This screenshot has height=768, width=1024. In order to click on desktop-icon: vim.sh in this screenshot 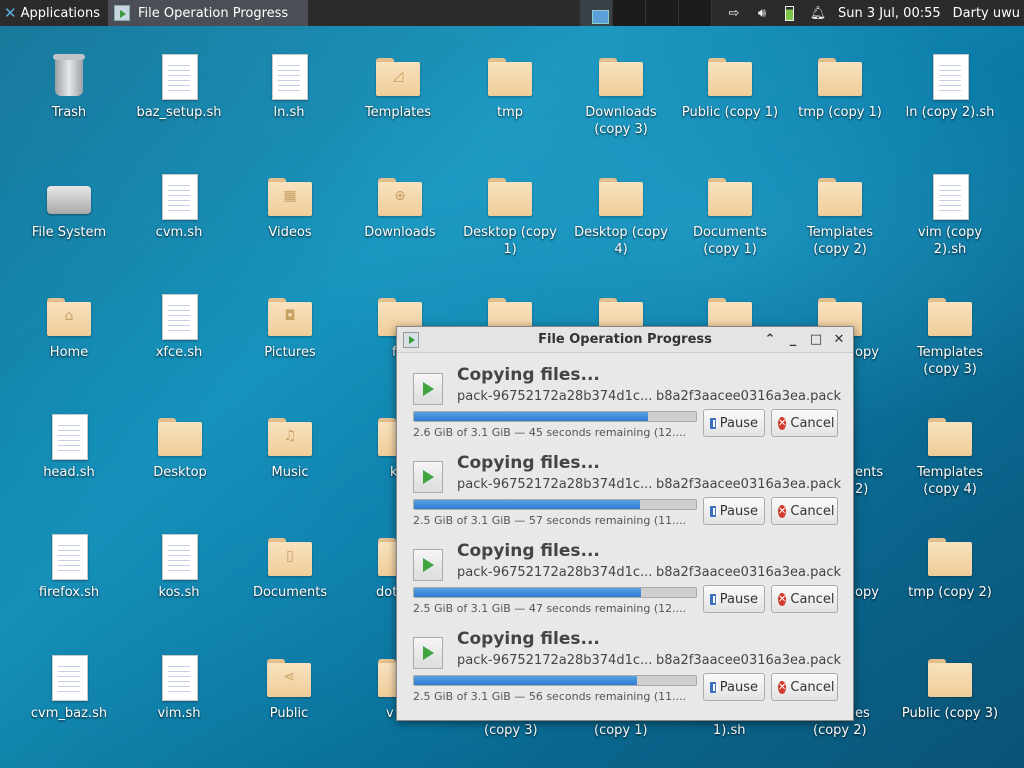, I will do `click(179, 687)`.